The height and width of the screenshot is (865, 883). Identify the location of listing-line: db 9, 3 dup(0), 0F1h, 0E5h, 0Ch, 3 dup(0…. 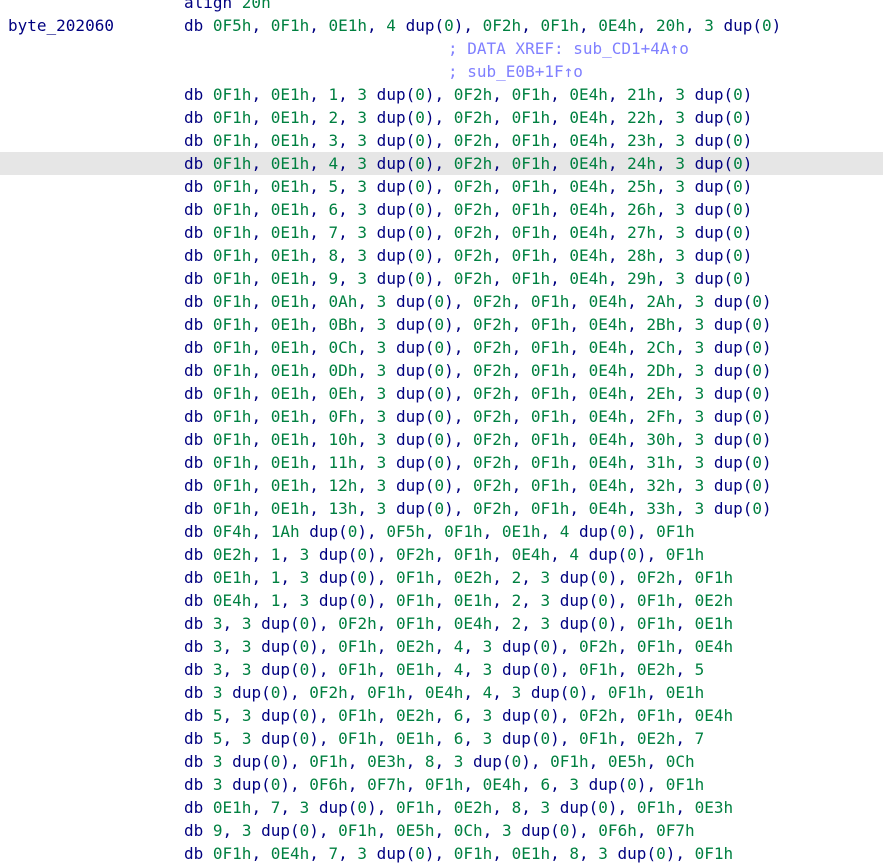
(441, 830).